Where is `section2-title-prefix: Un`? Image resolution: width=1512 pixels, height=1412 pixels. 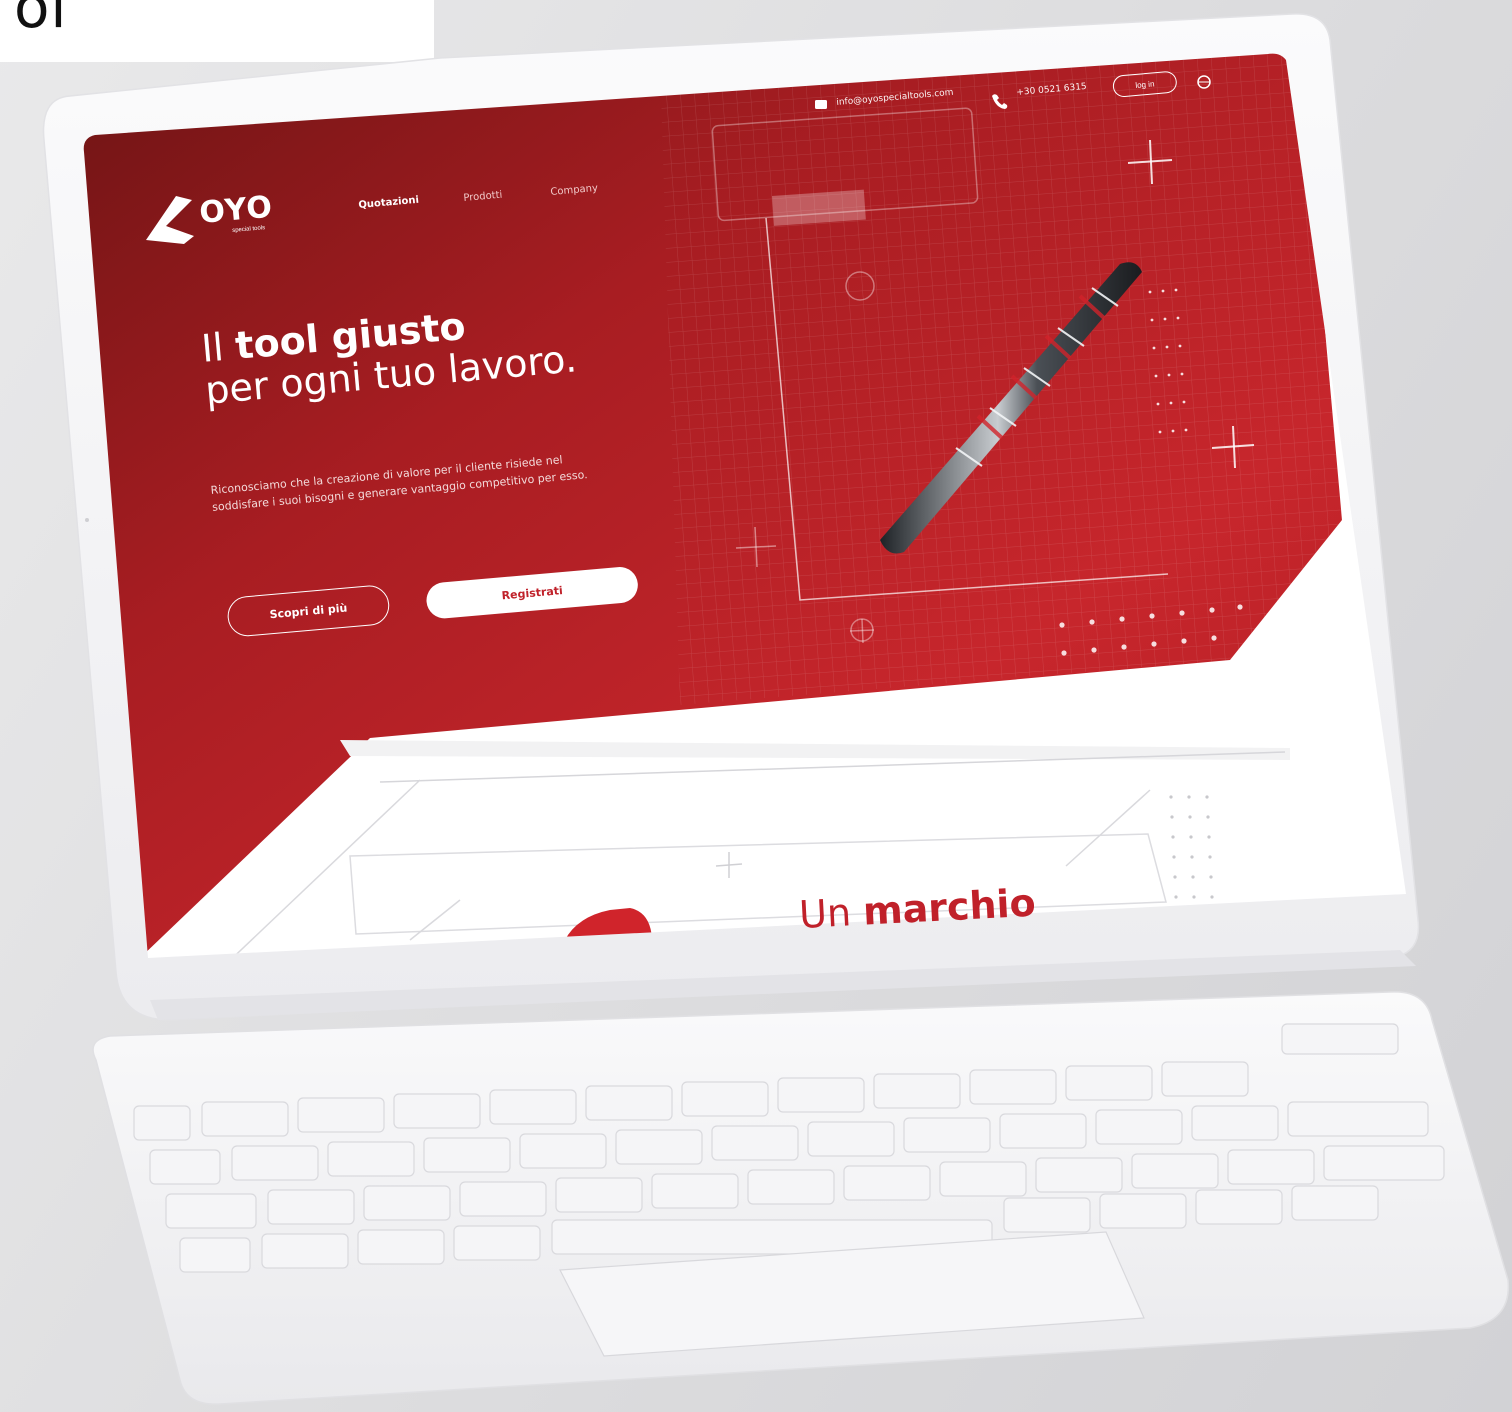 section2-title-prefix: Un is located at coordinates (831, 913).